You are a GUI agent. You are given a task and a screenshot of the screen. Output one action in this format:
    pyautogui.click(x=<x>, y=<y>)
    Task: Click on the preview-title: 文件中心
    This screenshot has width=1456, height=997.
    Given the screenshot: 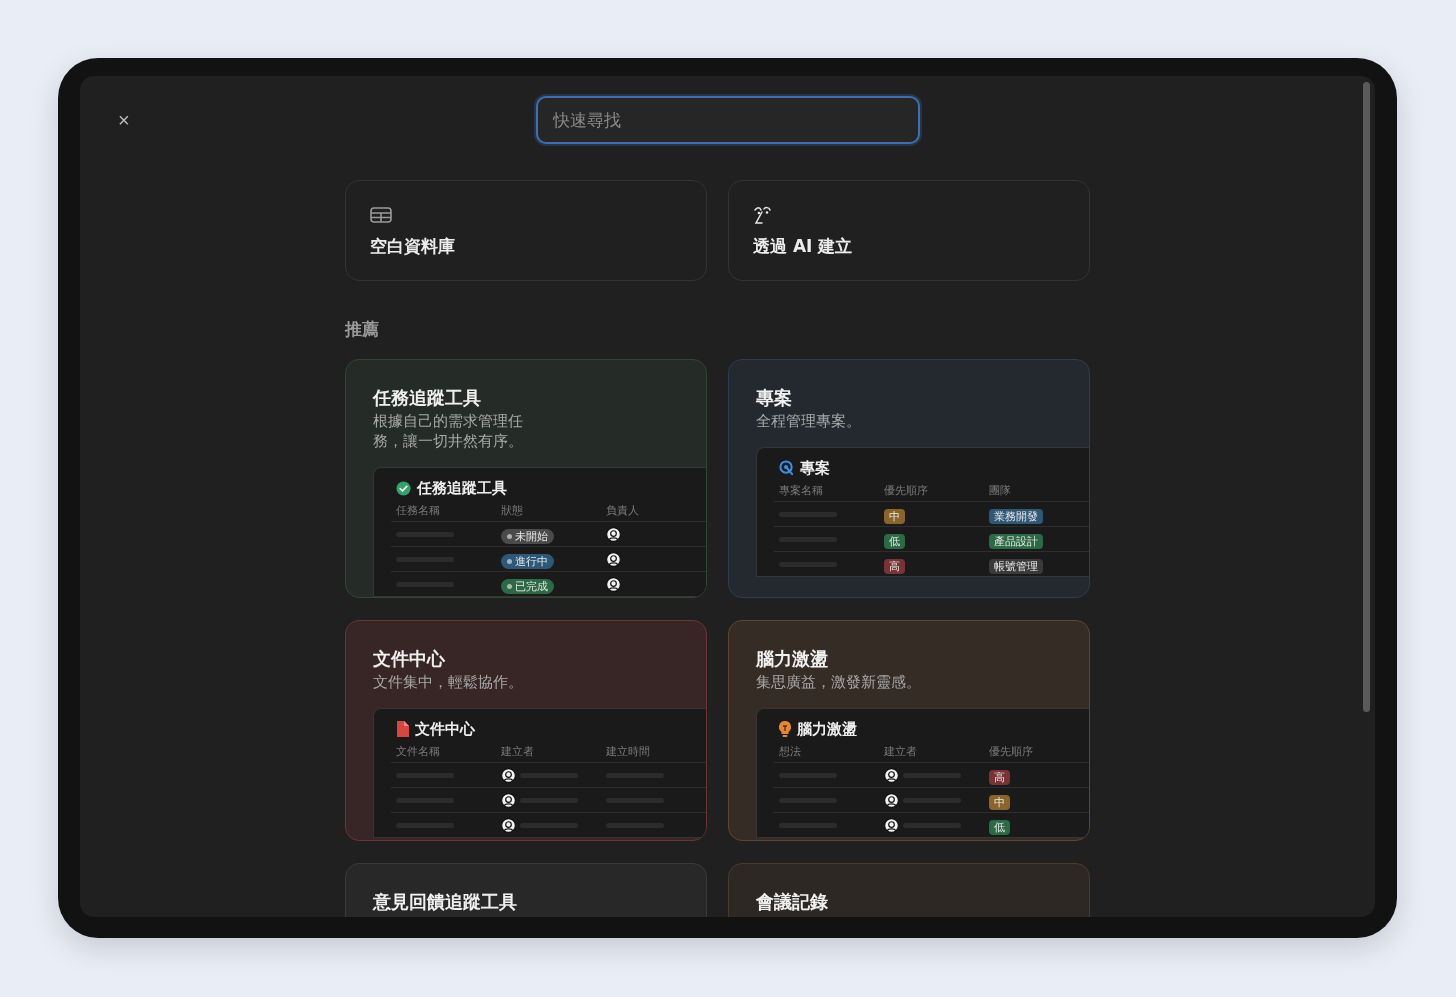 What is the action you would take?
    pyautogui.click(x=445, y=729)
    